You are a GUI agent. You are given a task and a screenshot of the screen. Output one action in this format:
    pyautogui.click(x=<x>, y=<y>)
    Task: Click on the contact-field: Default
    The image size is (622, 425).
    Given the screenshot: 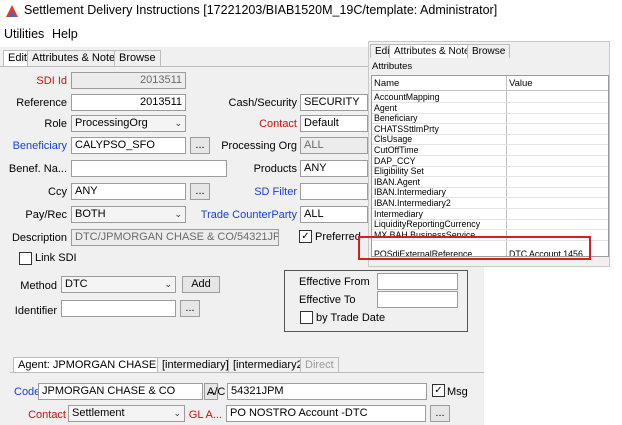 What is the action you would take?
    pyautogui.click(x=334, y=123)
    